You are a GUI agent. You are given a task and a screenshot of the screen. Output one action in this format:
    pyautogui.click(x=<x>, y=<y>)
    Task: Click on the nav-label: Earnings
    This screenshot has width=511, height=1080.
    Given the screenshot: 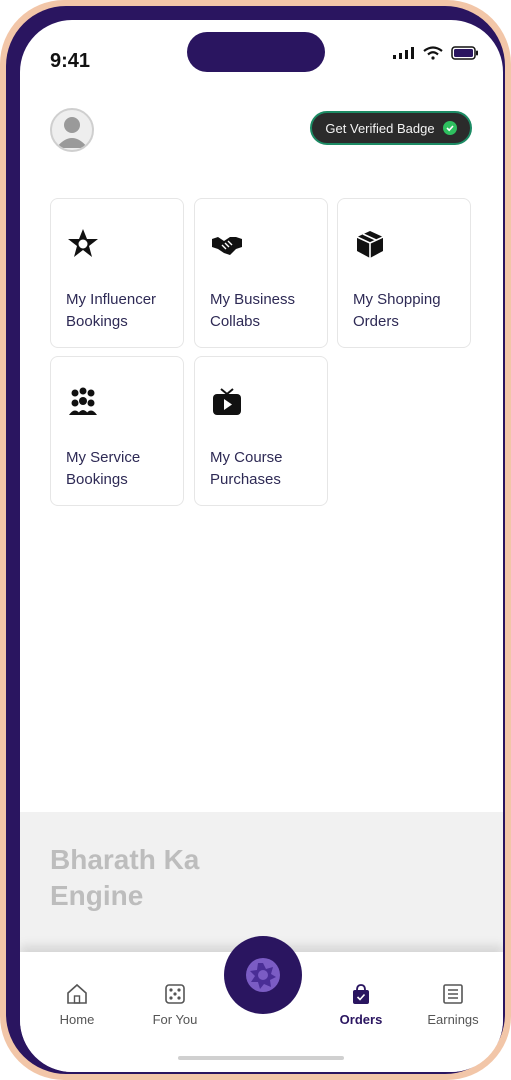 What is the action you would take?
    pyautogui.click(x=453, y=1019)
    